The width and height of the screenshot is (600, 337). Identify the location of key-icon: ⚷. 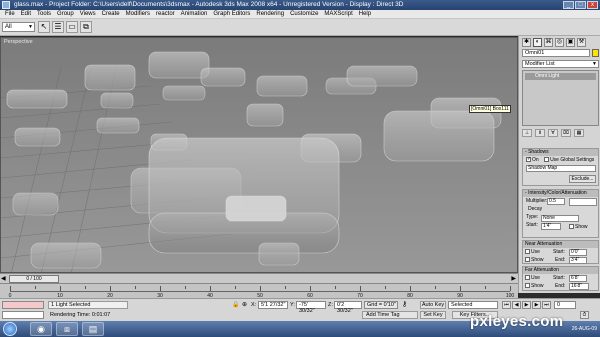
(404, 305).